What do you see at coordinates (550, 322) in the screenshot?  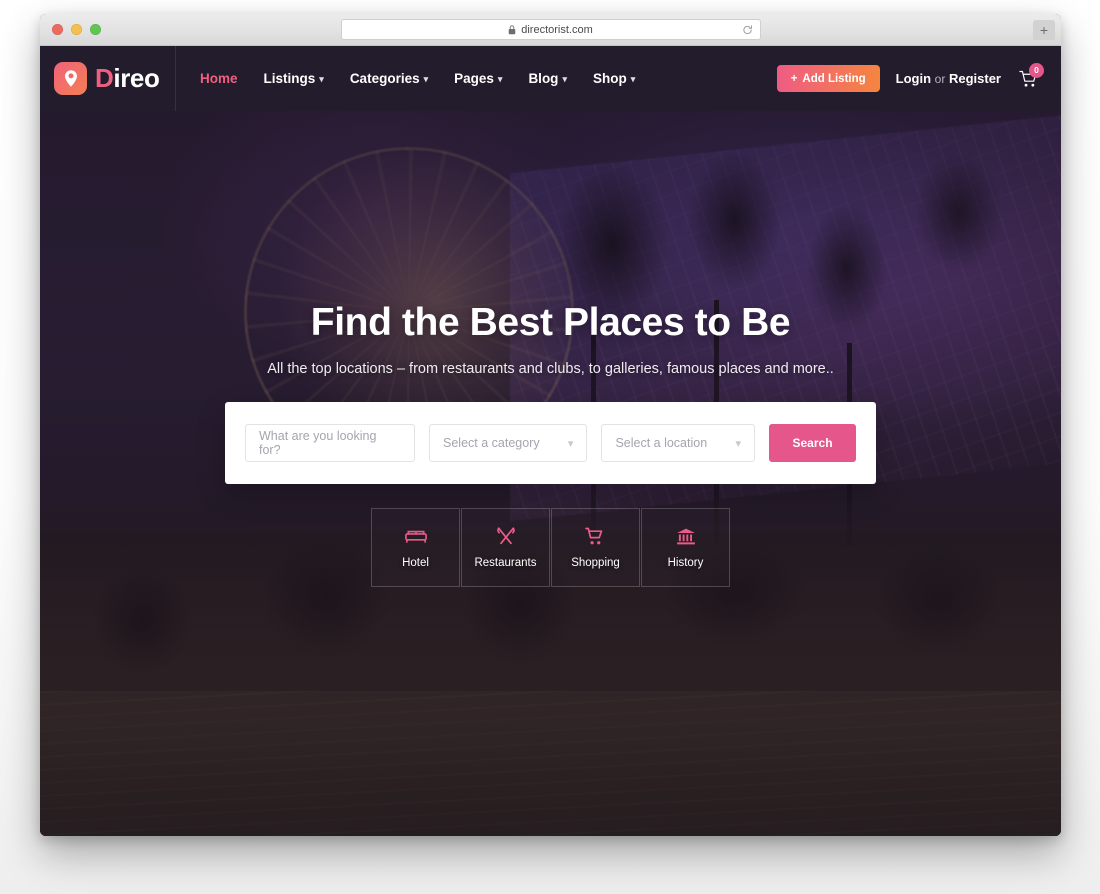 I see `hero-title: Find the Best Places to Be` at bounding box center [550, 322].